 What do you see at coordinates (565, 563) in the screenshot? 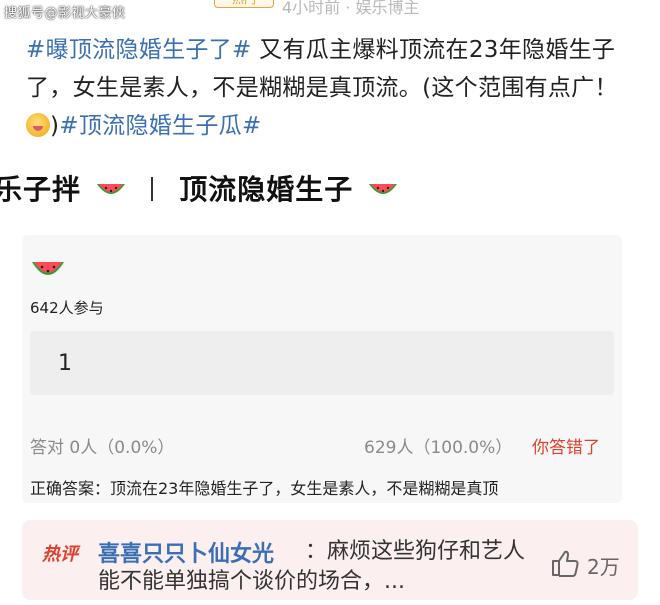
I see `thumbs-up-icon` at bounding box center [565, 563].